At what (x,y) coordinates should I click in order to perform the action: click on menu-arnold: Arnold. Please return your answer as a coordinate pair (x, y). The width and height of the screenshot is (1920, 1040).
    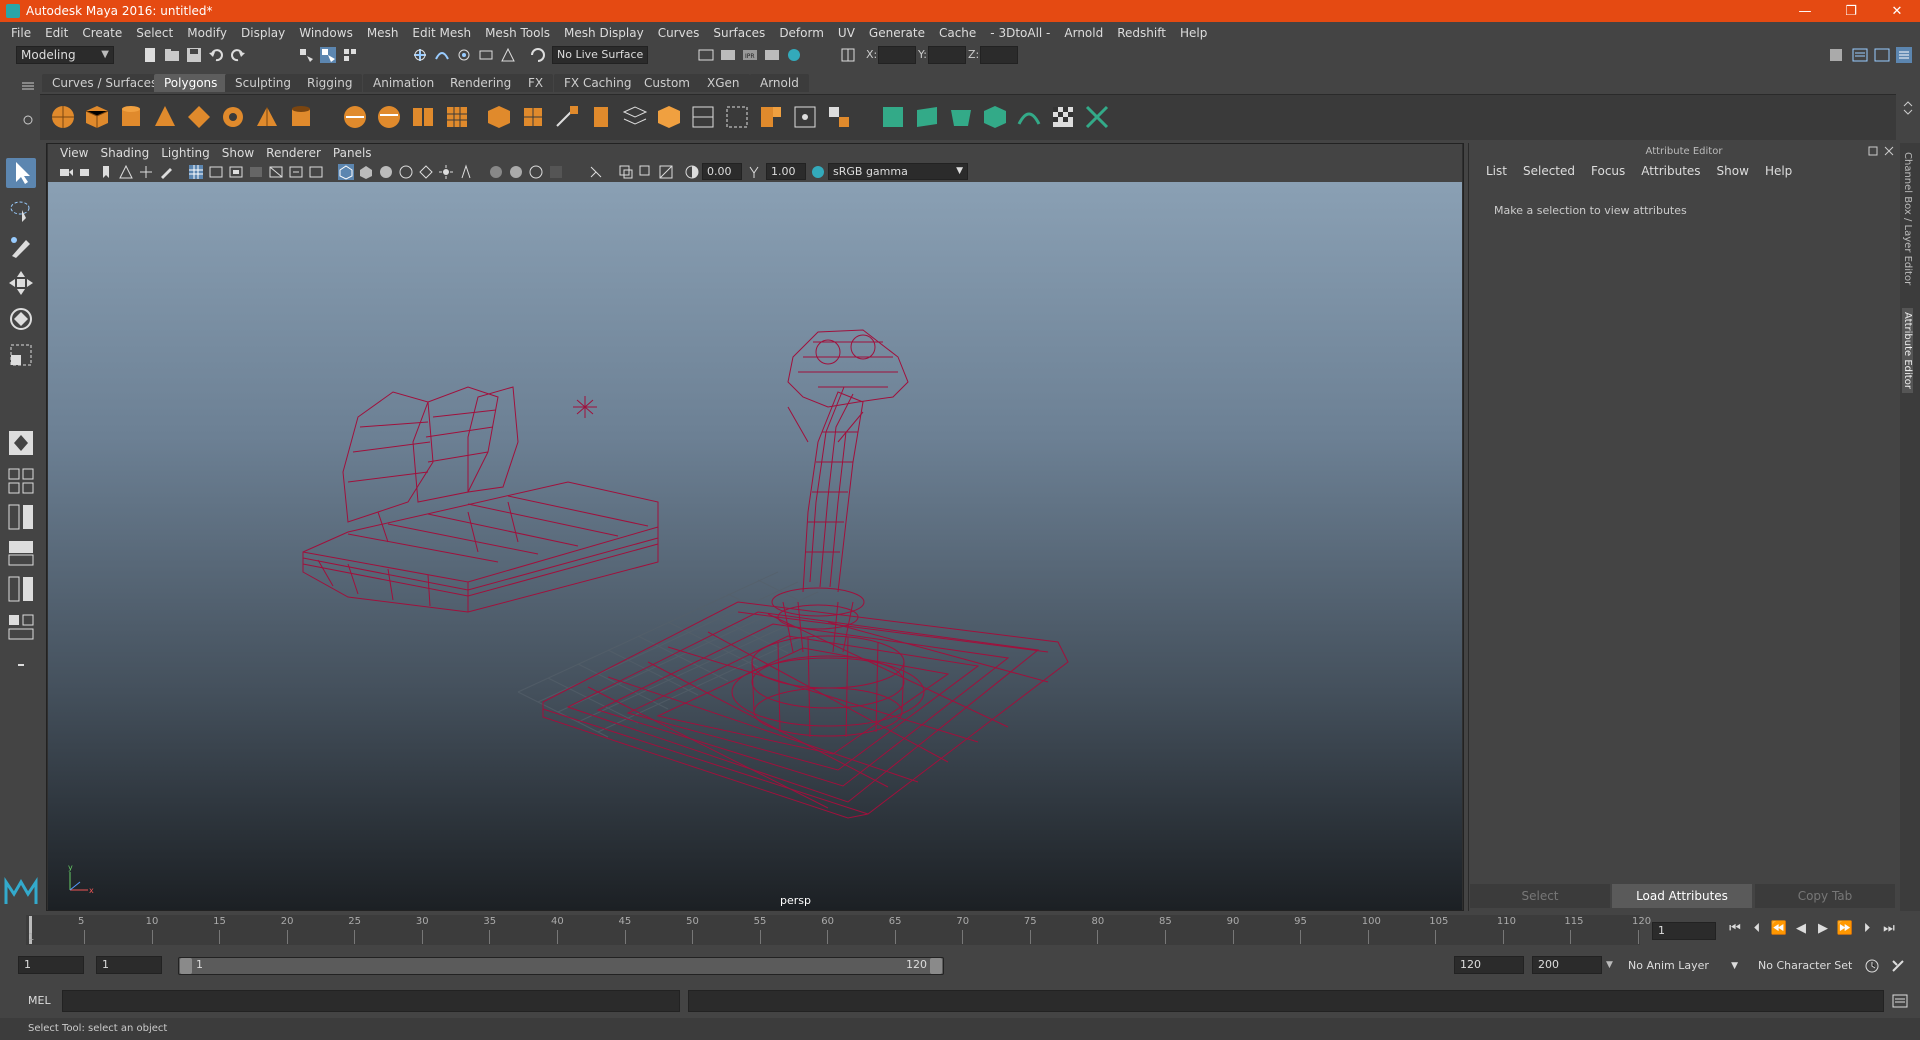
    Looking at the image, I should click on (1083, 33).